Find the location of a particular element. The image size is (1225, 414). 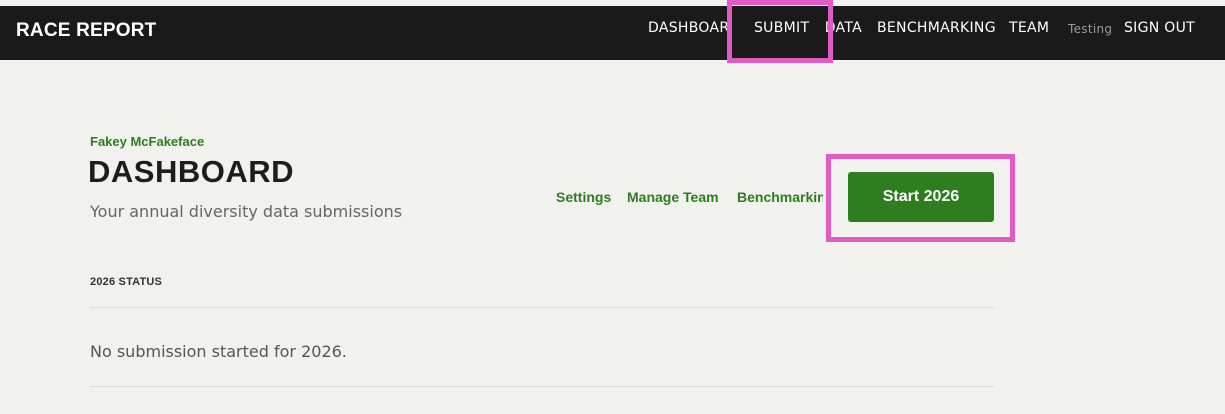

nav-item-benchmarking: BENCHMARKING is located at coordinates (936, 28).